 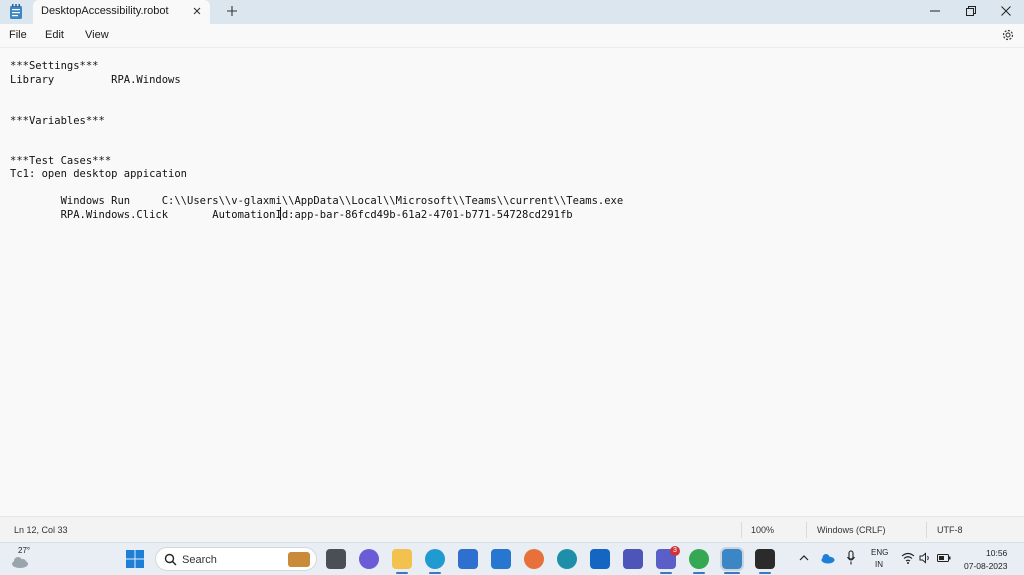 What do you see at coordinates (54, 35) in the screenshot?
I see `menu-edit: Edit` at bounding box center [54, 35].